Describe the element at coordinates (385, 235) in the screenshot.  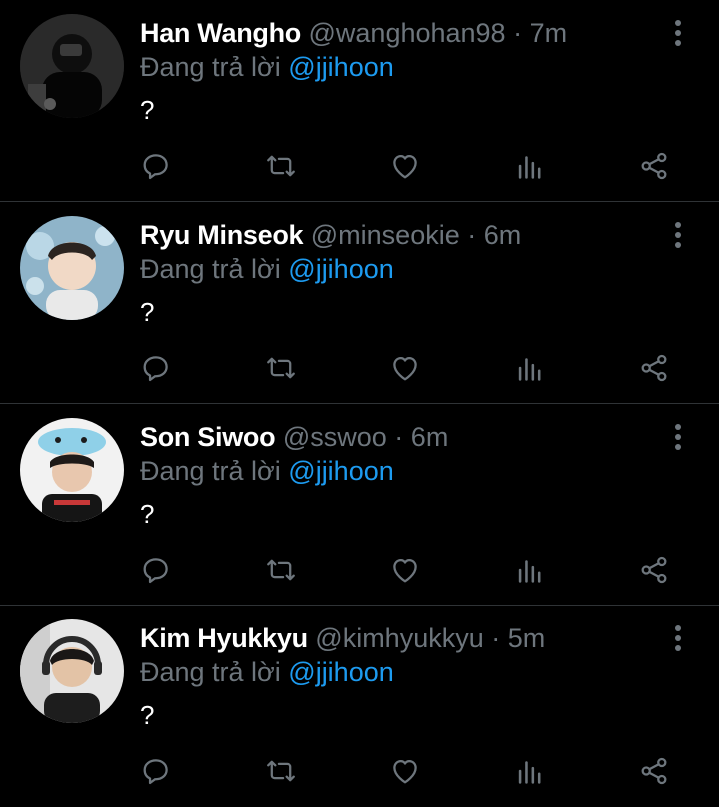
I see `user-handle: @minseokie` at that location.